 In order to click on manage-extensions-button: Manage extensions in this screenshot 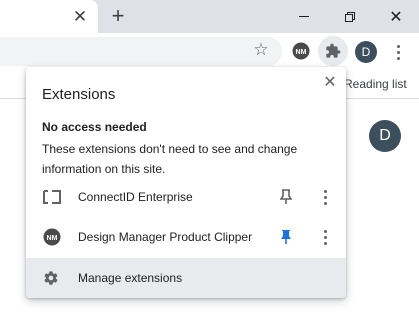, I will do `click(186, 278)`.